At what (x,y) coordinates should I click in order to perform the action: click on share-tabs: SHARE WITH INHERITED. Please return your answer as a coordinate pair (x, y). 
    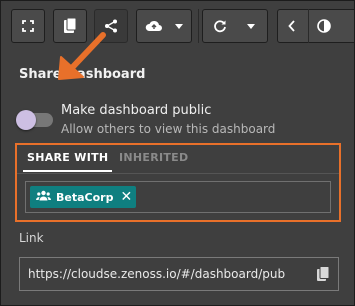
    Looking at the image, I should click on (178, 159).